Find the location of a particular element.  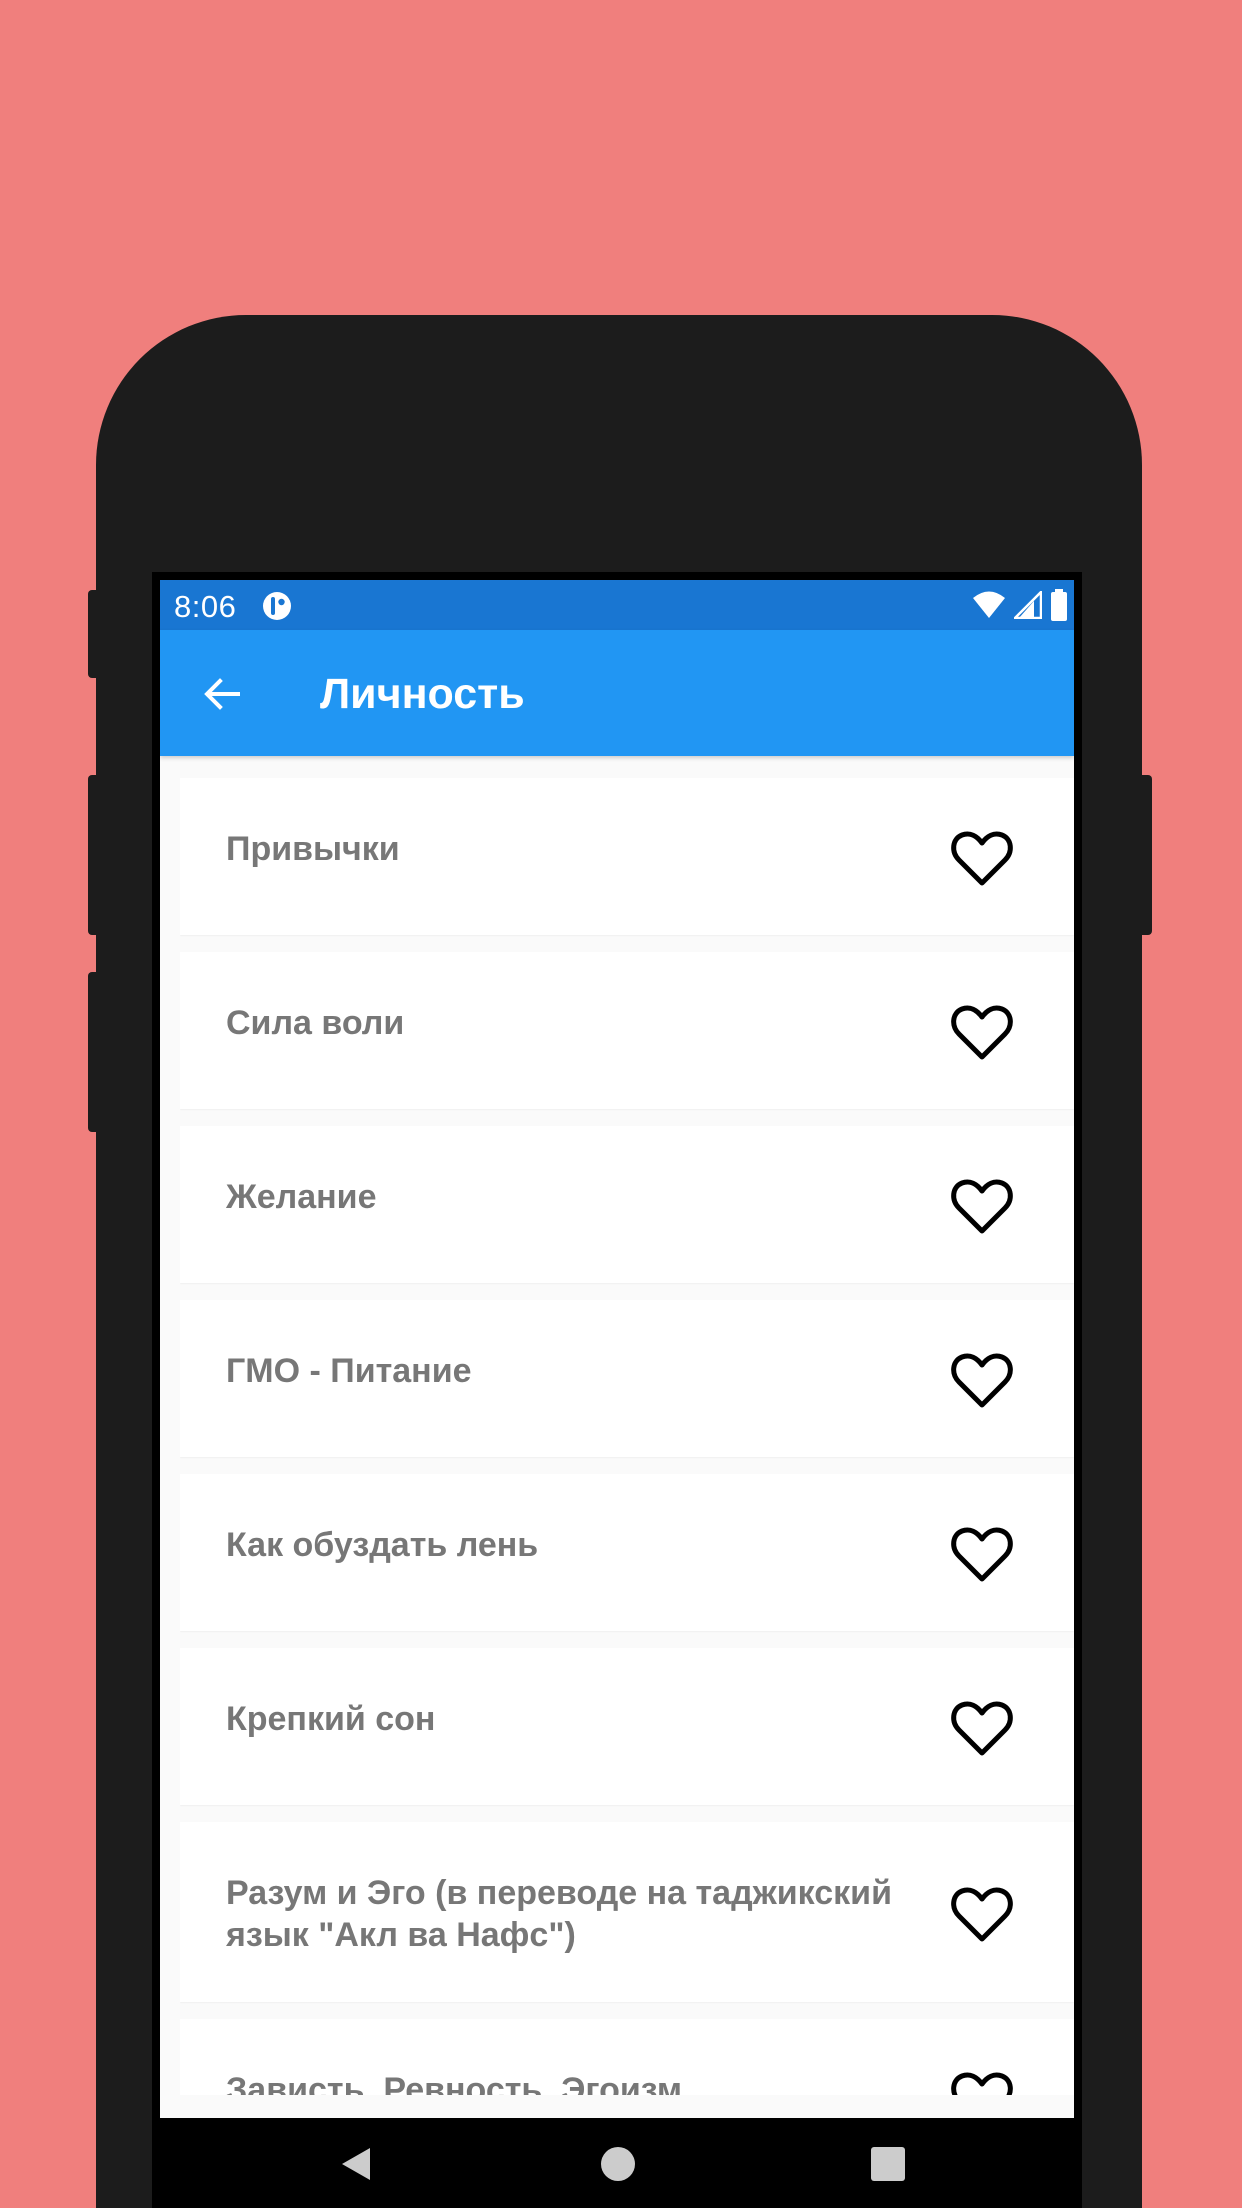

system-navigation-bar is located at coordinates (617, 2163).